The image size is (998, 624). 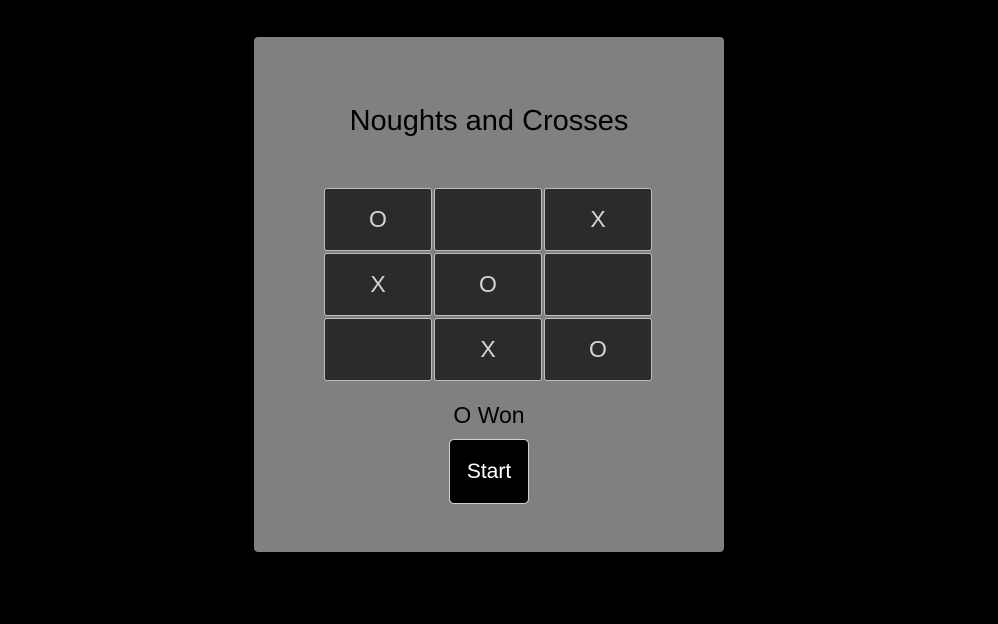 I want to click on board-cell-1-3: X, so click(x=598, y=219).